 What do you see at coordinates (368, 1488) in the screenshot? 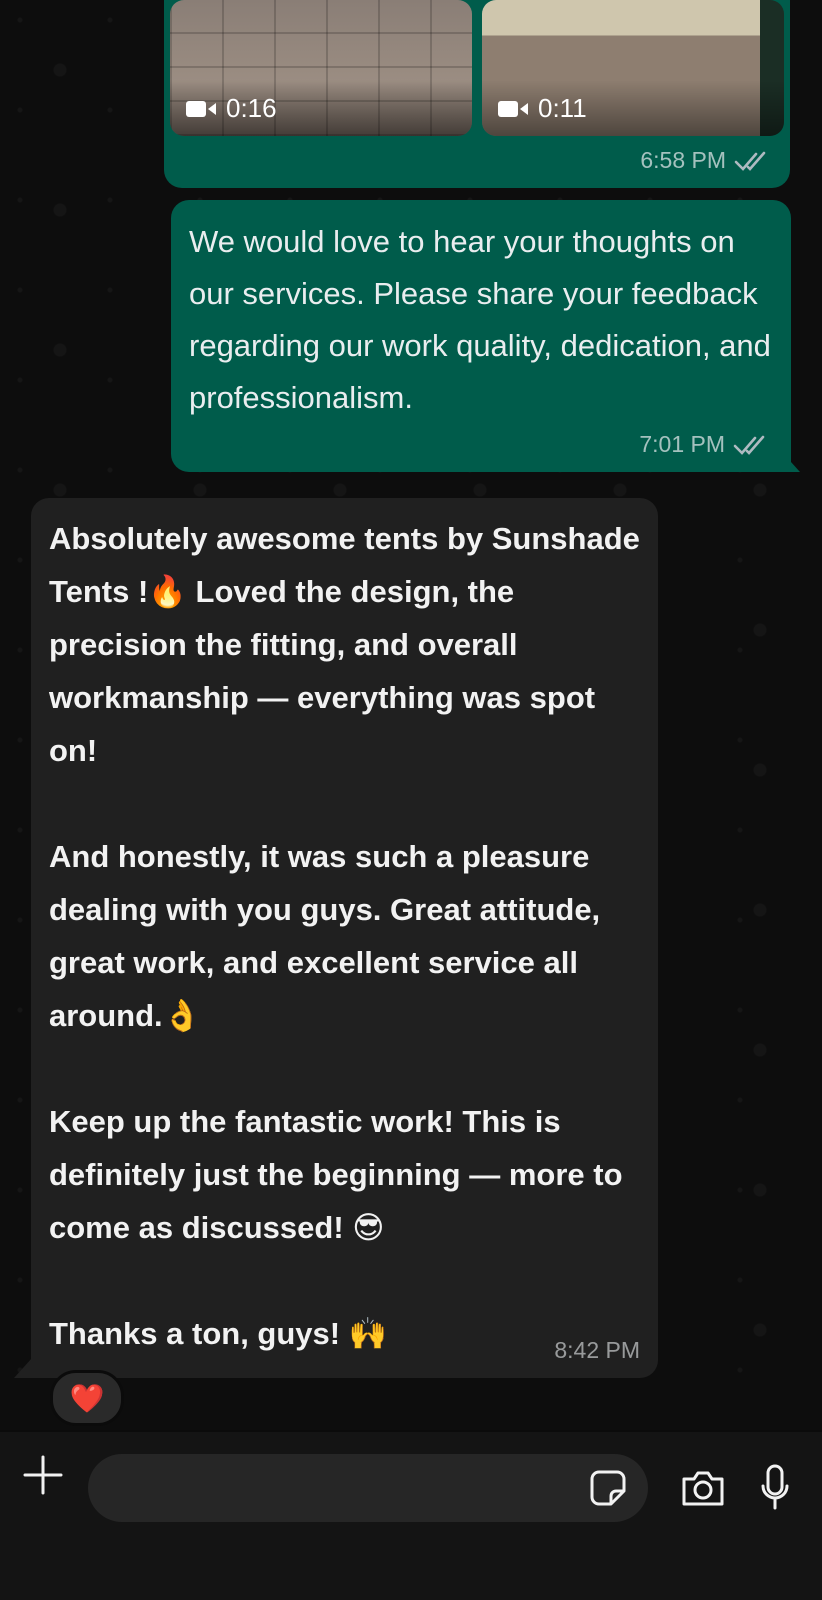
I see `message-input` at bounding box center [368, 1488].